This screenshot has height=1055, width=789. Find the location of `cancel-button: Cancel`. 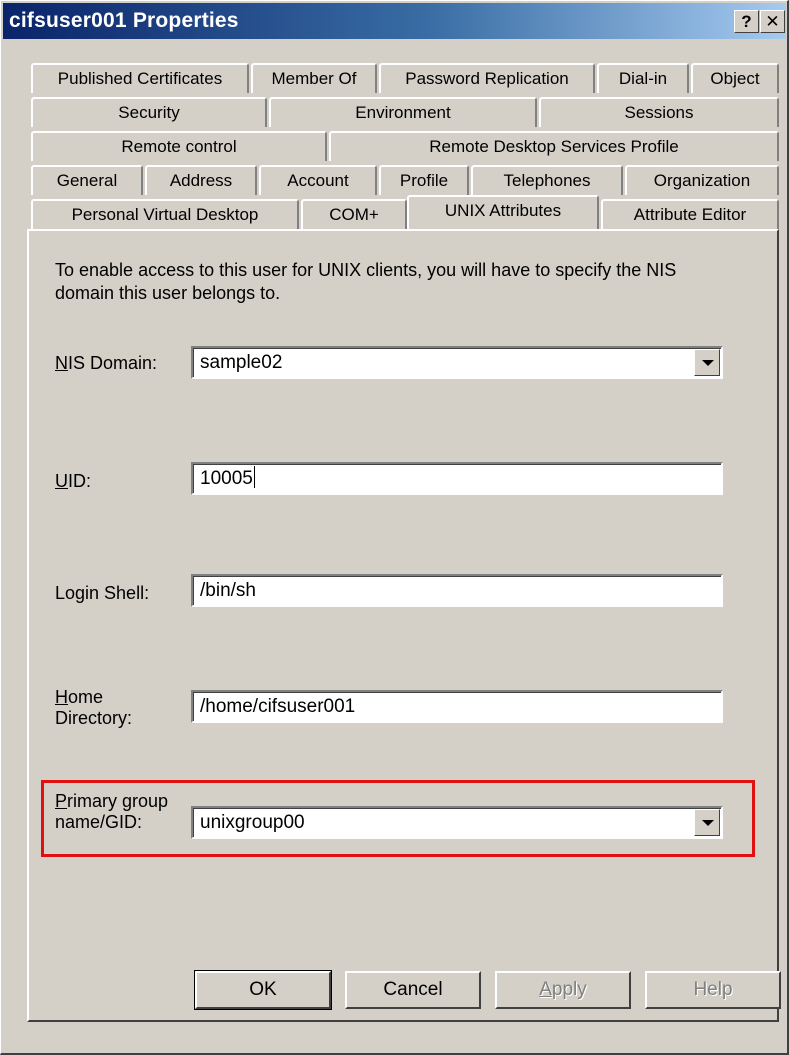

cancel-button: Cancel is located at coordinates (413, 990).